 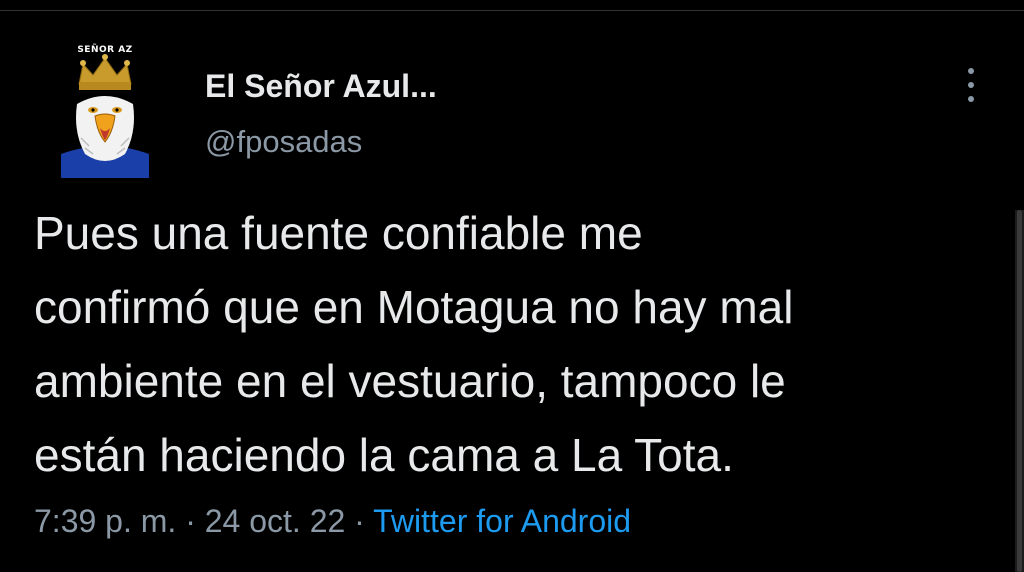 I want to click on tweet-date: 24 oct. 22, so click(x=275, y=521).